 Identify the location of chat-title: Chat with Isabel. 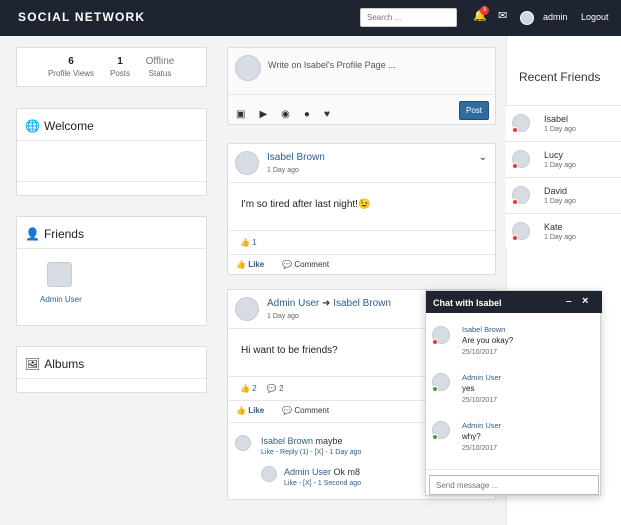
(467, 303).